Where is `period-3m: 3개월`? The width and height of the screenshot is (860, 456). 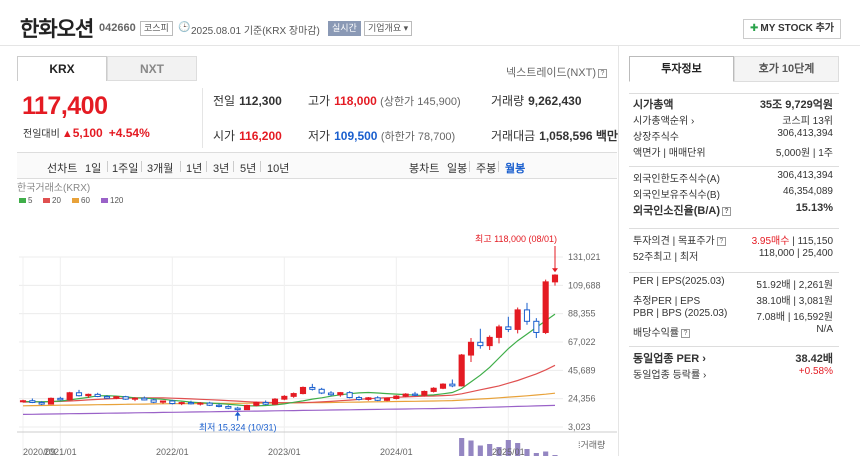
period-3m: 3개월 is located at coordinates (160, 168).